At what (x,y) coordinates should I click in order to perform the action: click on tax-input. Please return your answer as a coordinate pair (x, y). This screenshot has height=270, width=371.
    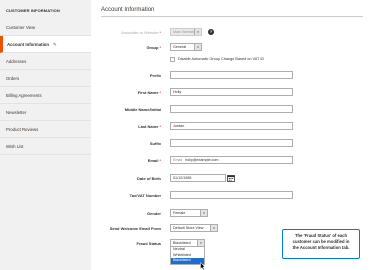
    Looking at the image, I should click on (231, 195).